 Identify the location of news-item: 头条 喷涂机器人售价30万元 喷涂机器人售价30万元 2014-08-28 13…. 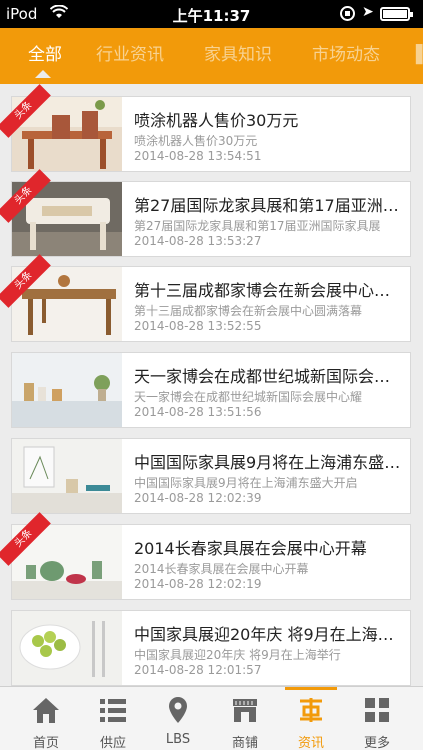
(205, 128).